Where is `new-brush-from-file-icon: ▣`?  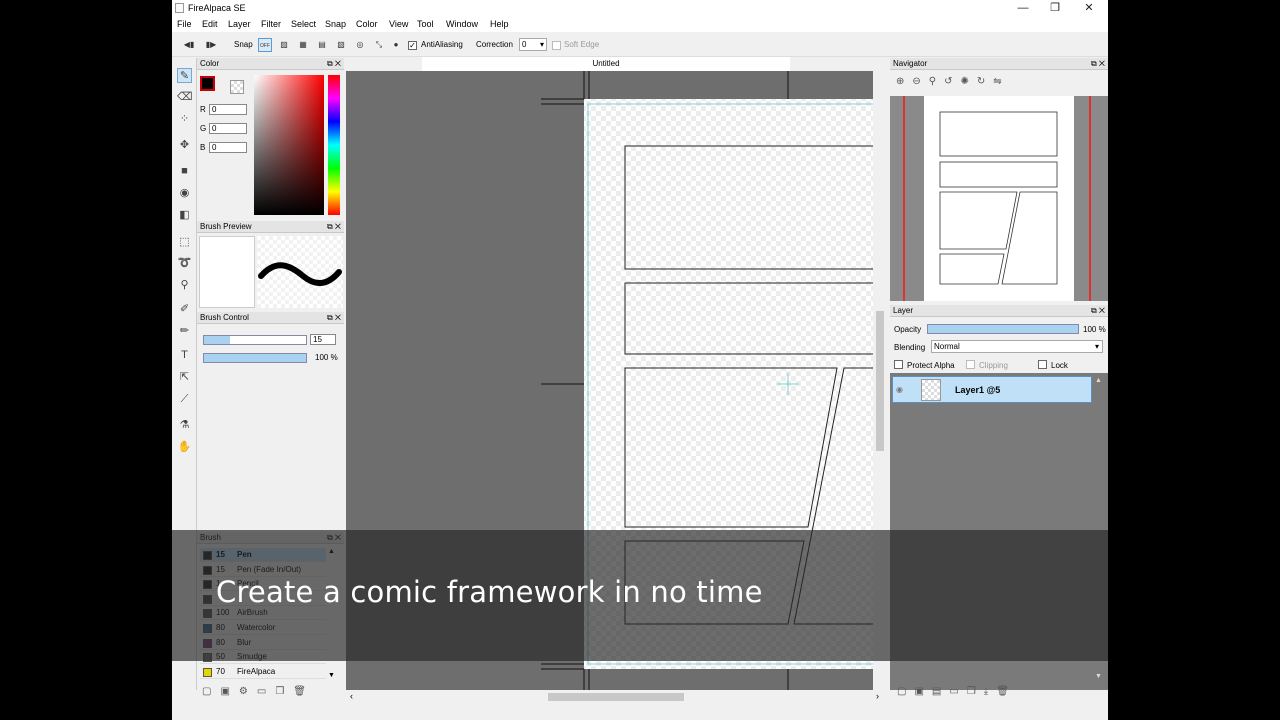
new-brush-from-file-icon: ▣ is located at coordinates (229, 691).